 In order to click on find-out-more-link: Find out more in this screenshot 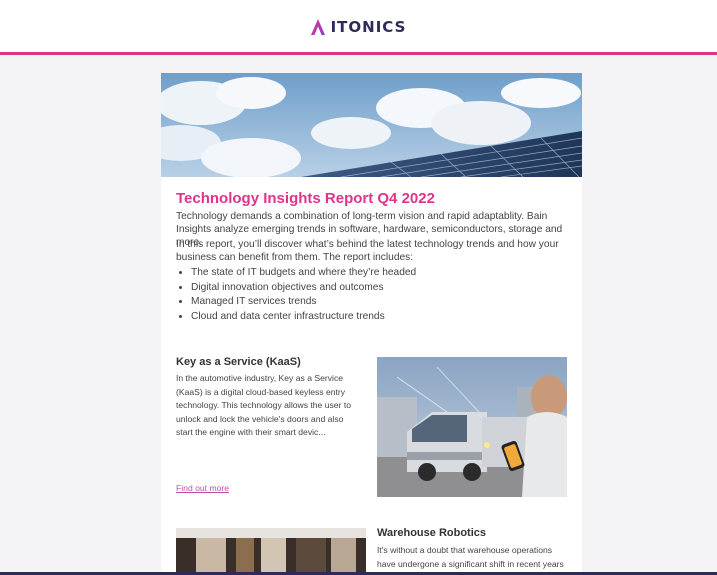, I will do `click(202, 488)`.